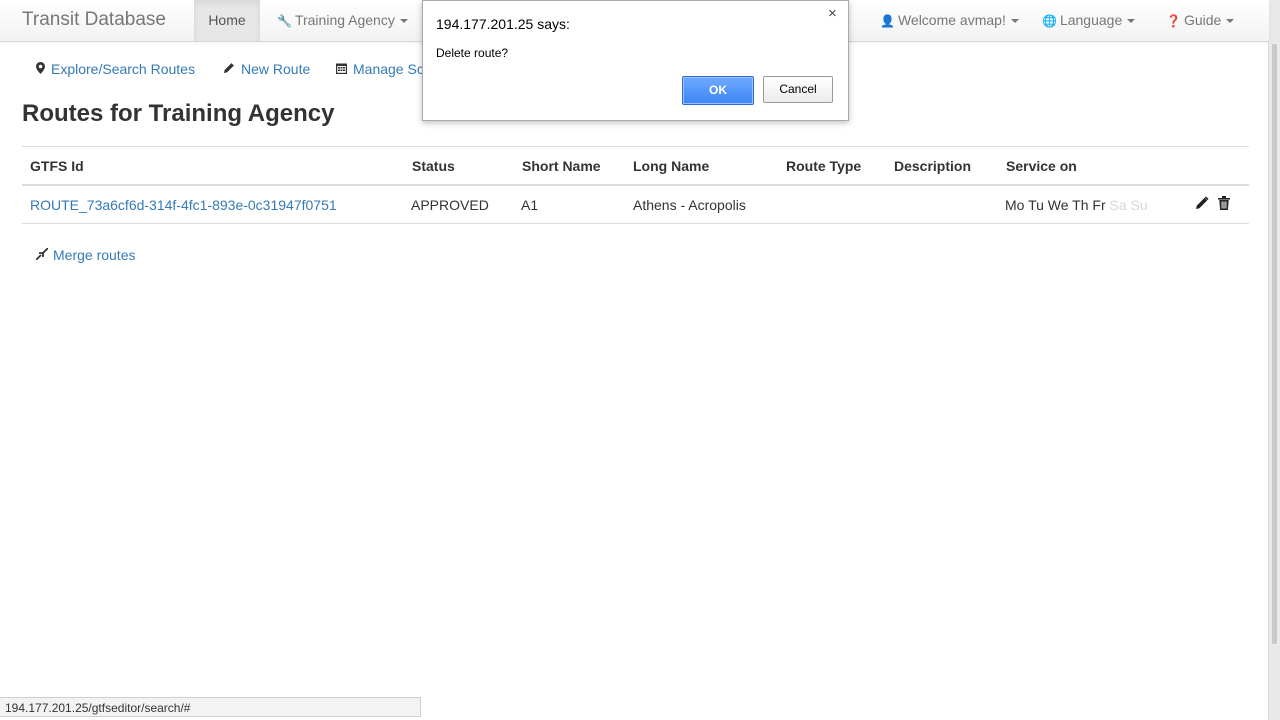  What do you see at coordinates (1274, 344) in the screenshot?
I see `scrollbar-thumb` at bounding box center [1274, 344].